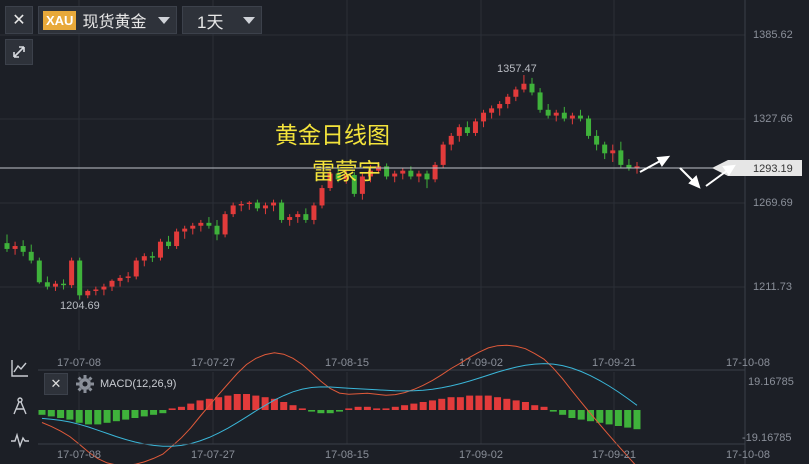  I want to click on symbol-name: 现货黄金, so click(114, 22).